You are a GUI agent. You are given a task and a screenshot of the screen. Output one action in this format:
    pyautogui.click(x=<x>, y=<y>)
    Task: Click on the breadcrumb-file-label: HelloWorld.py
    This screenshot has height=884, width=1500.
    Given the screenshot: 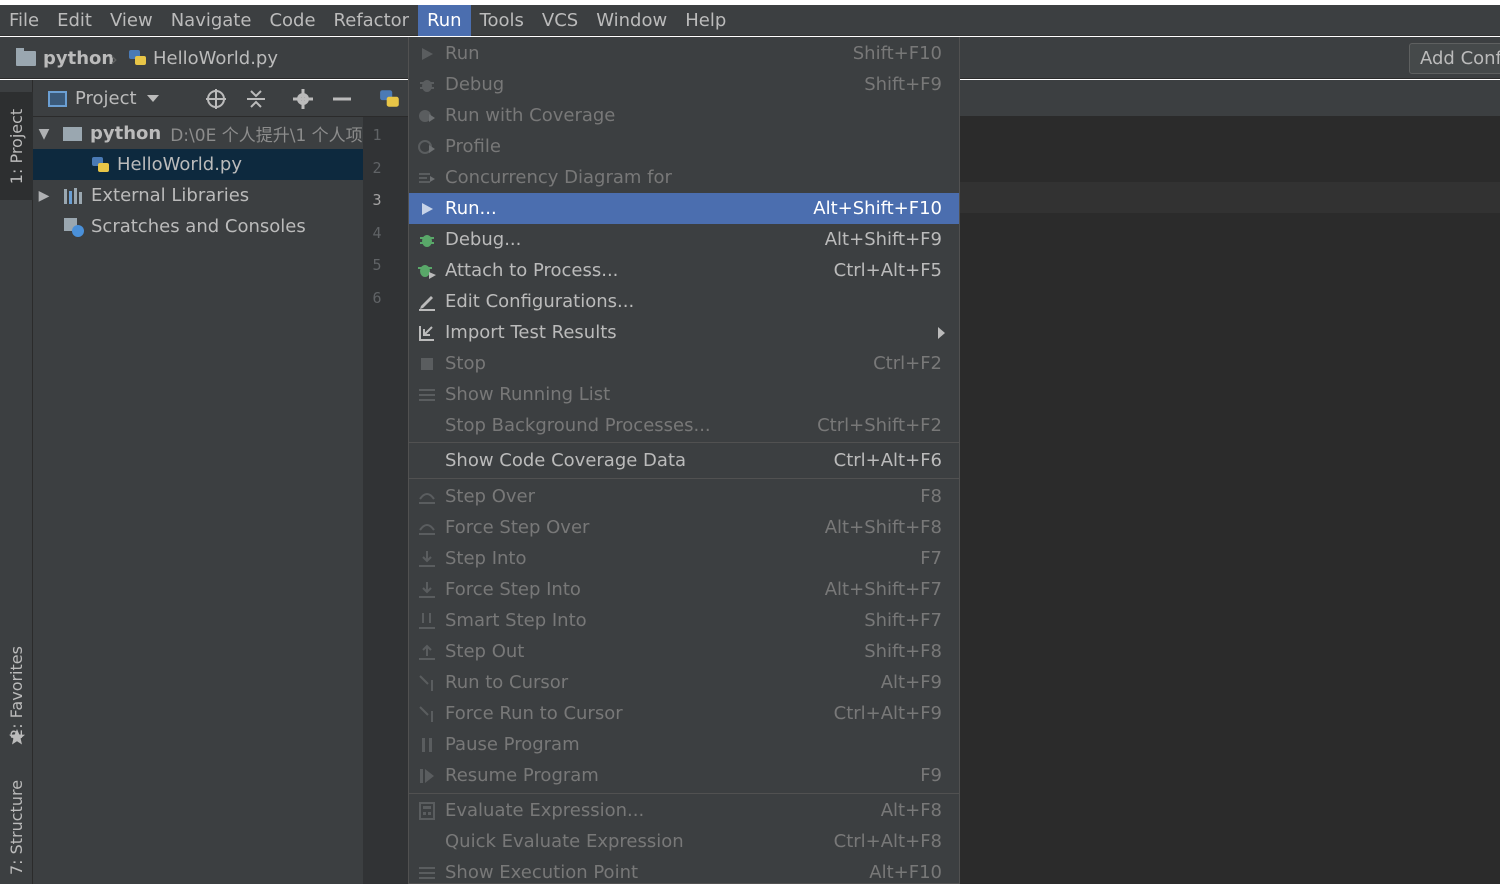 What is the action you would take?
    pyautogui.click(x=216, y=58)
    